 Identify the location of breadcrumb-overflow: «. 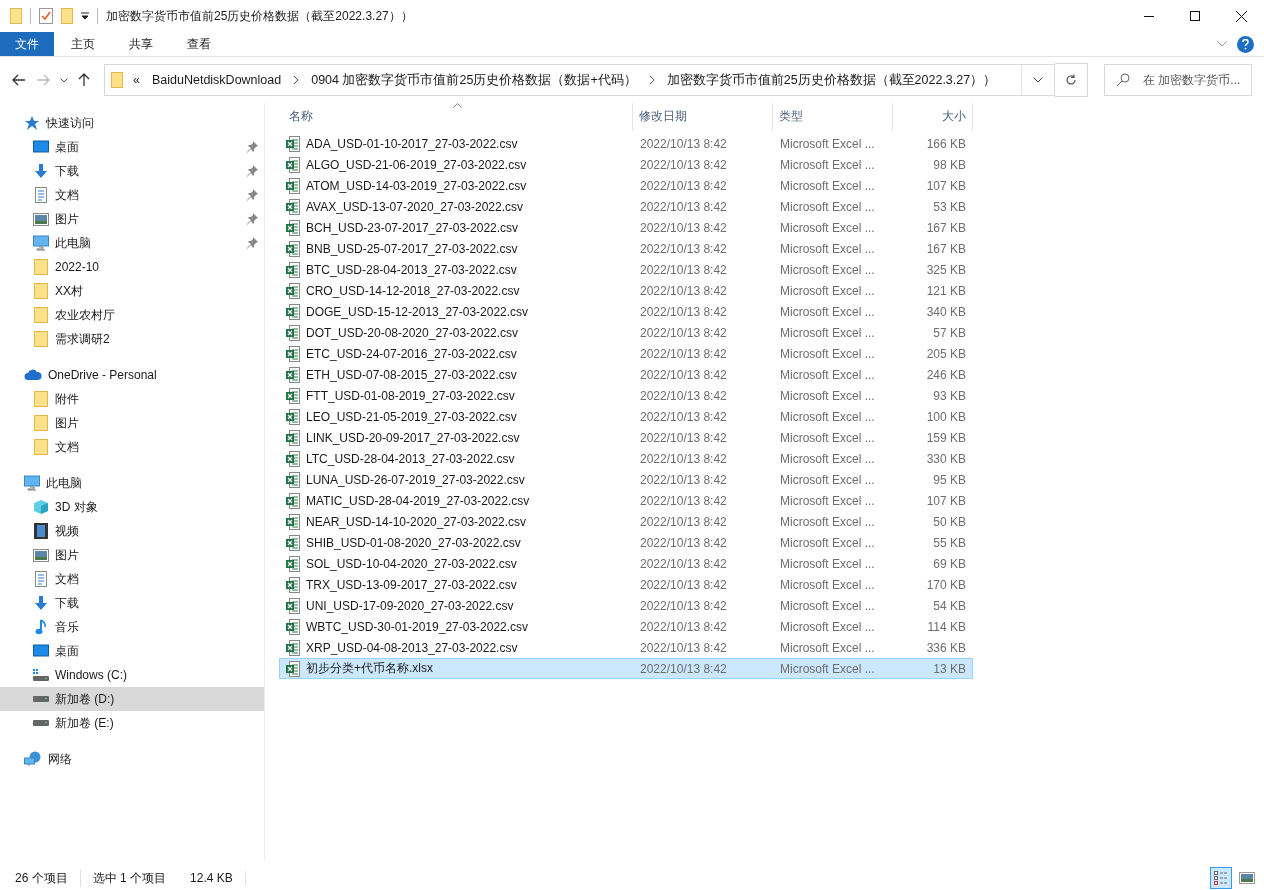
(136, 80).